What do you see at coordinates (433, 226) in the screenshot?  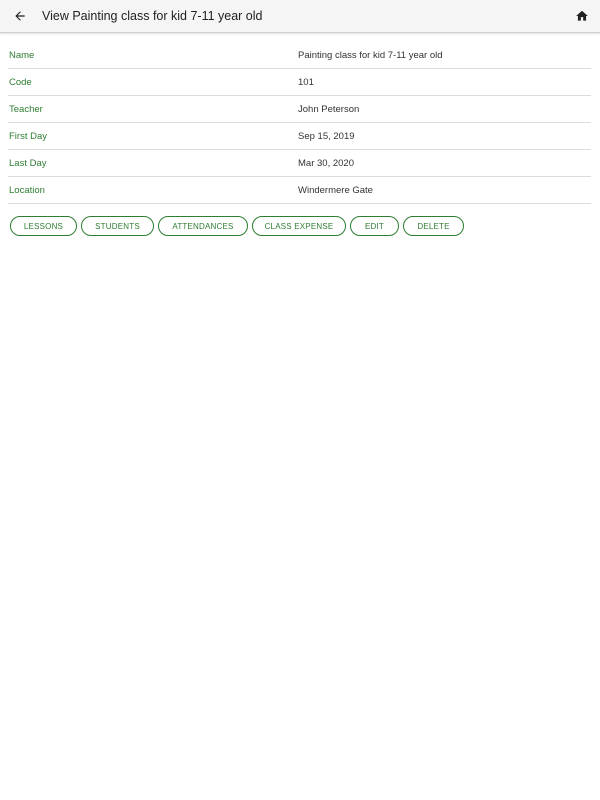 I see `delete-button: DELETE` at bounding box center [433, 226].